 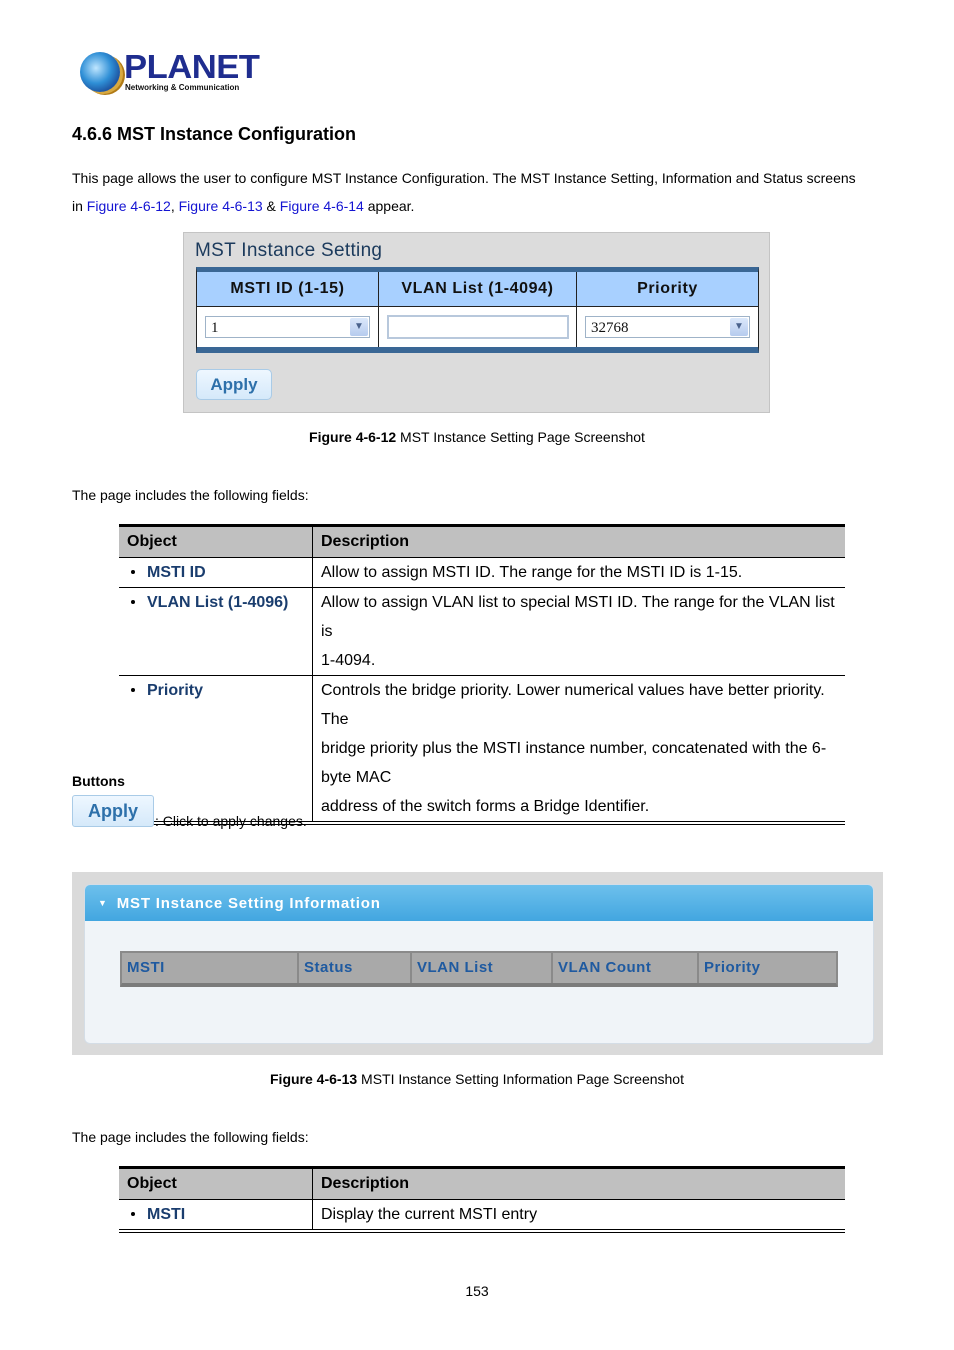 I want to click on table-row: 1 ▼ 32768 ▼, so click(x=477, y=327).